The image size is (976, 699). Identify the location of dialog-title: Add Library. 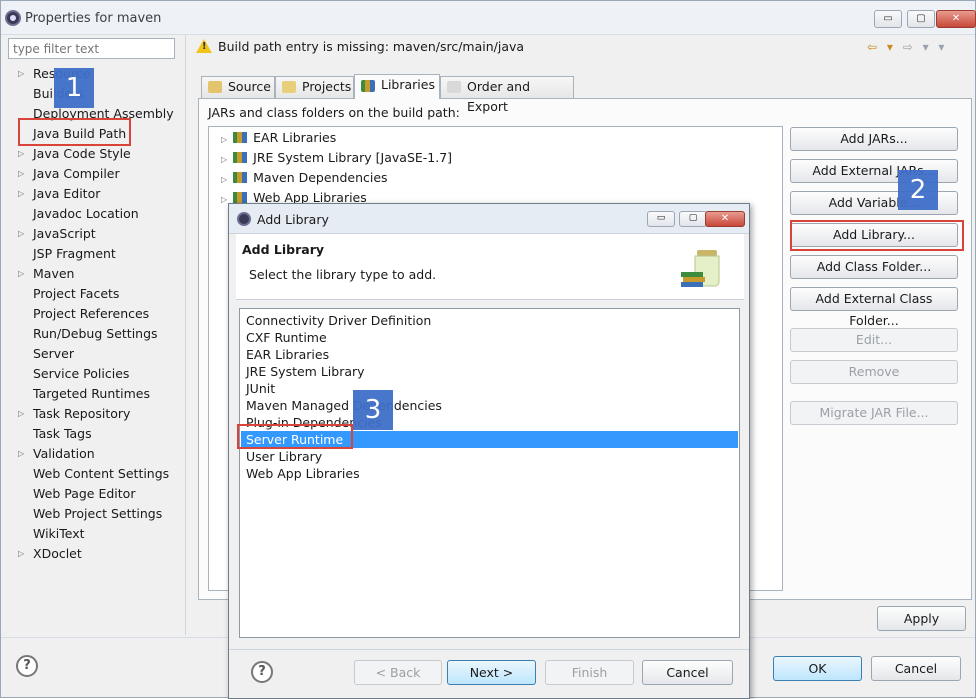
(293, 219).